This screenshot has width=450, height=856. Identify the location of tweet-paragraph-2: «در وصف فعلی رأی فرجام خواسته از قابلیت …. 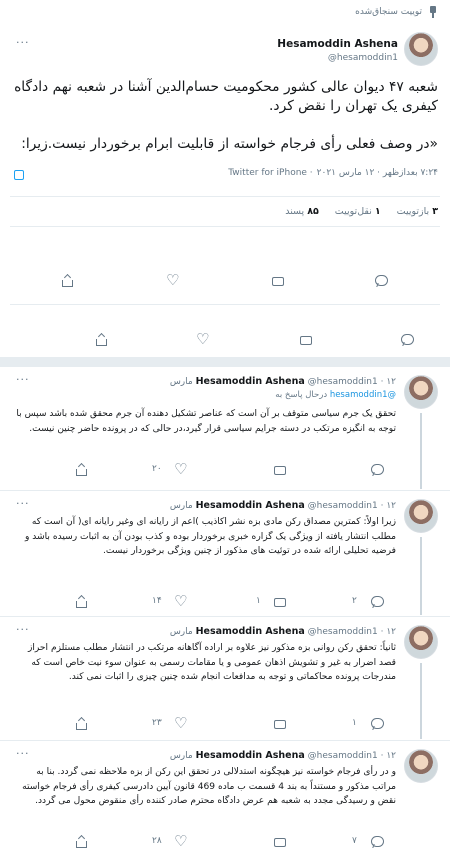
(229, 144).